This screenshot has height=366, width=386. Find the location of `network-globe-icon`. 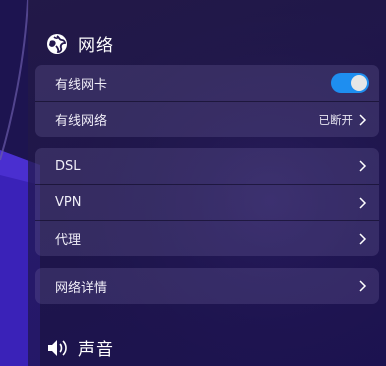

network-globe-icon is located at coordinates (57, 44).